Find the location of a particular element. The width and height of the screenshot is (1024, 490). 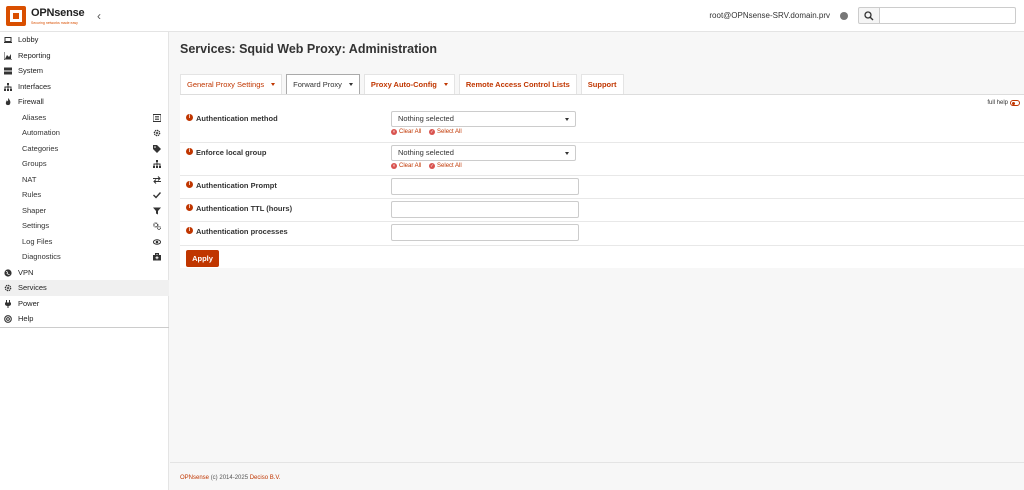

field-row-authentication-processes: i Authentication processes is located at coordinates (602, 234).